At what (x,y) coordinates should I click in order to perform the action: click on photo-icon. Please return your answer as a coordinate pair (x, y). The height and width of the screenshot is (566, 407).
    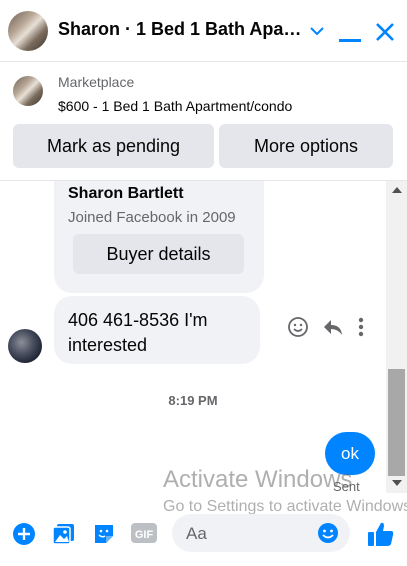
    Looking at the image, I should click on (64, 536).